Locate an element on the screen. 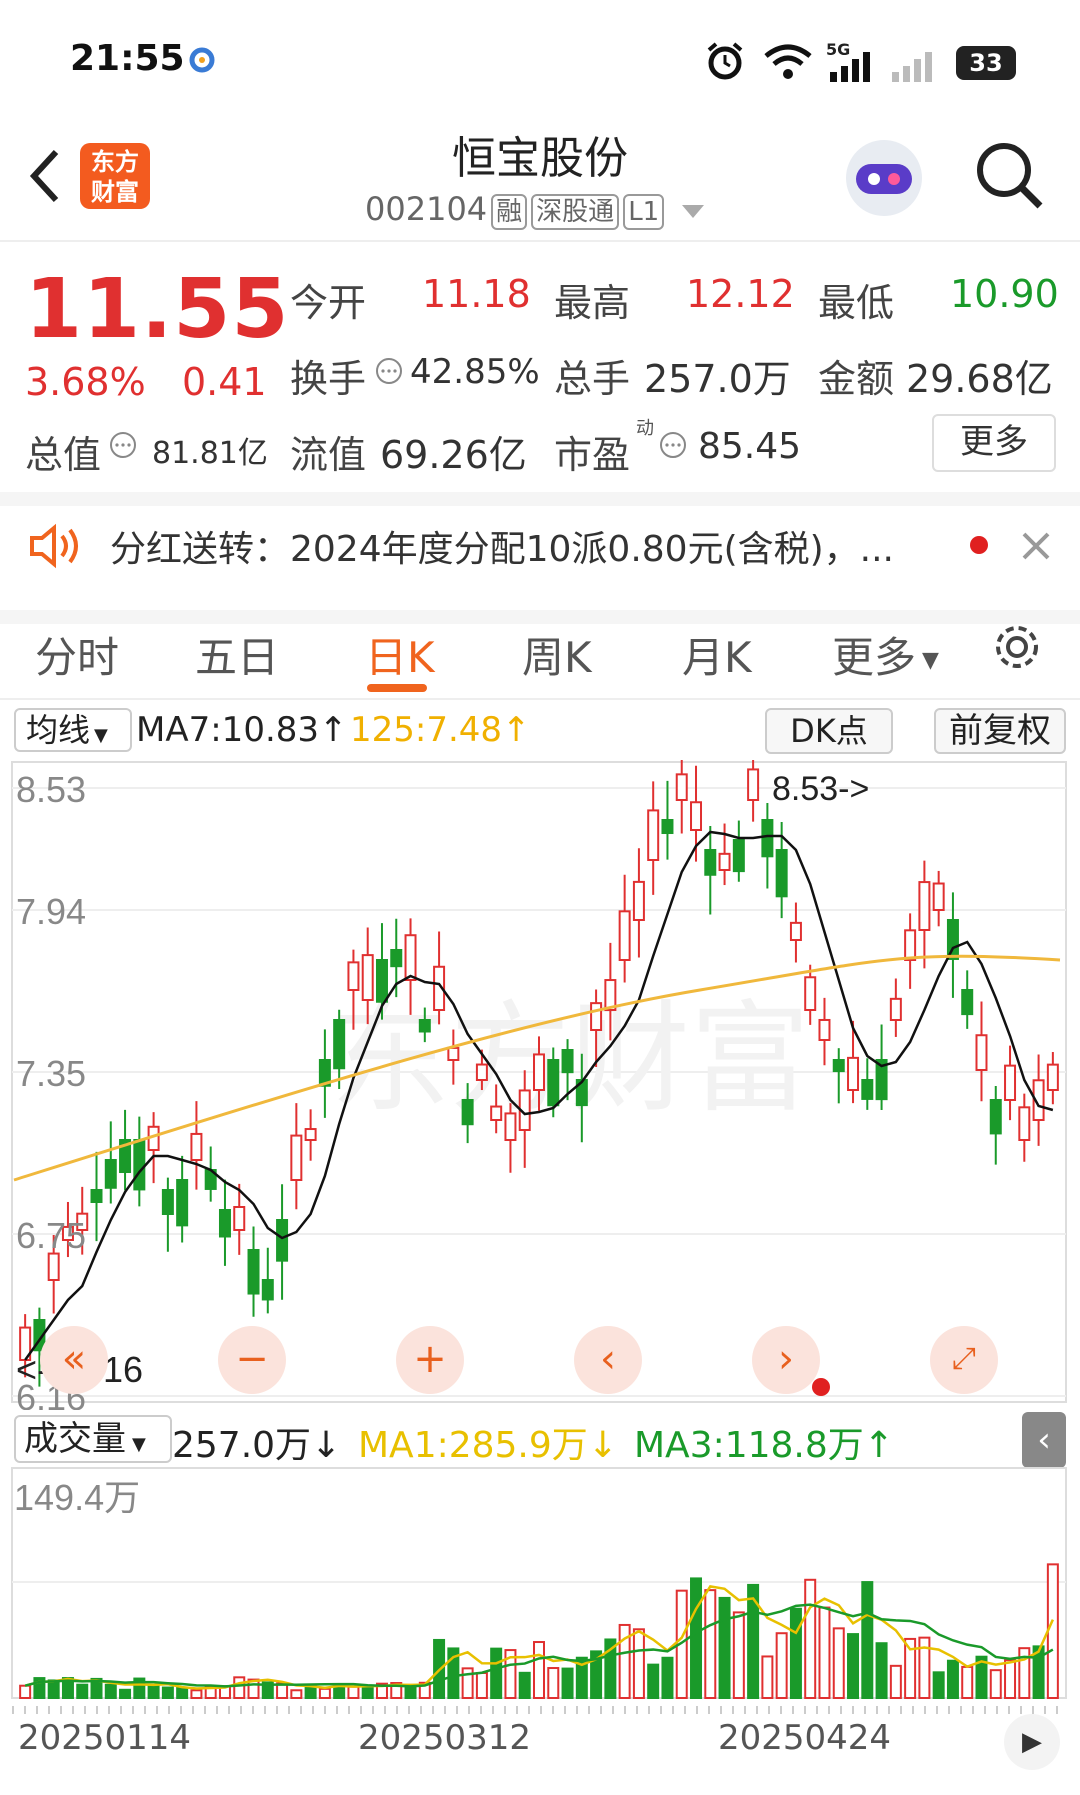  robot-assistant-icon is located at coordinates (884, 178).